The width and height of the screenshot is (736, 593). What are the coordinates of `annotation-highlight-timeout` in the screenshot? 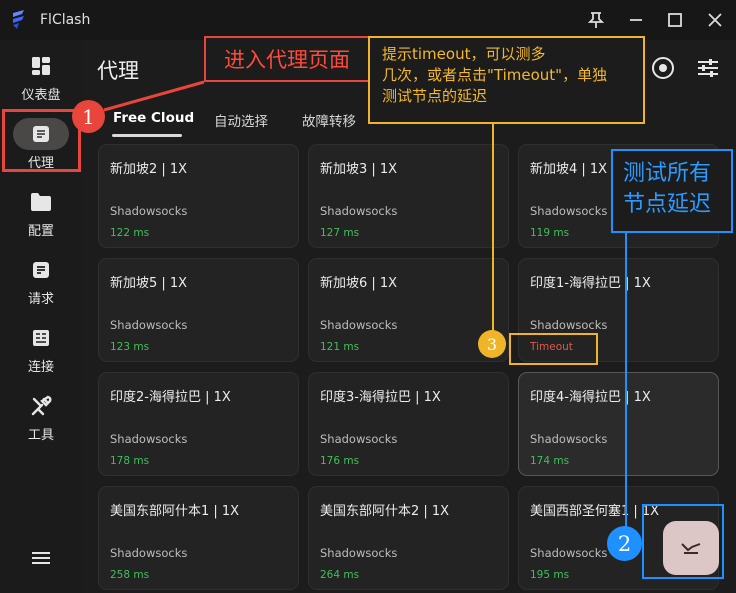 It's located at (553, 349).